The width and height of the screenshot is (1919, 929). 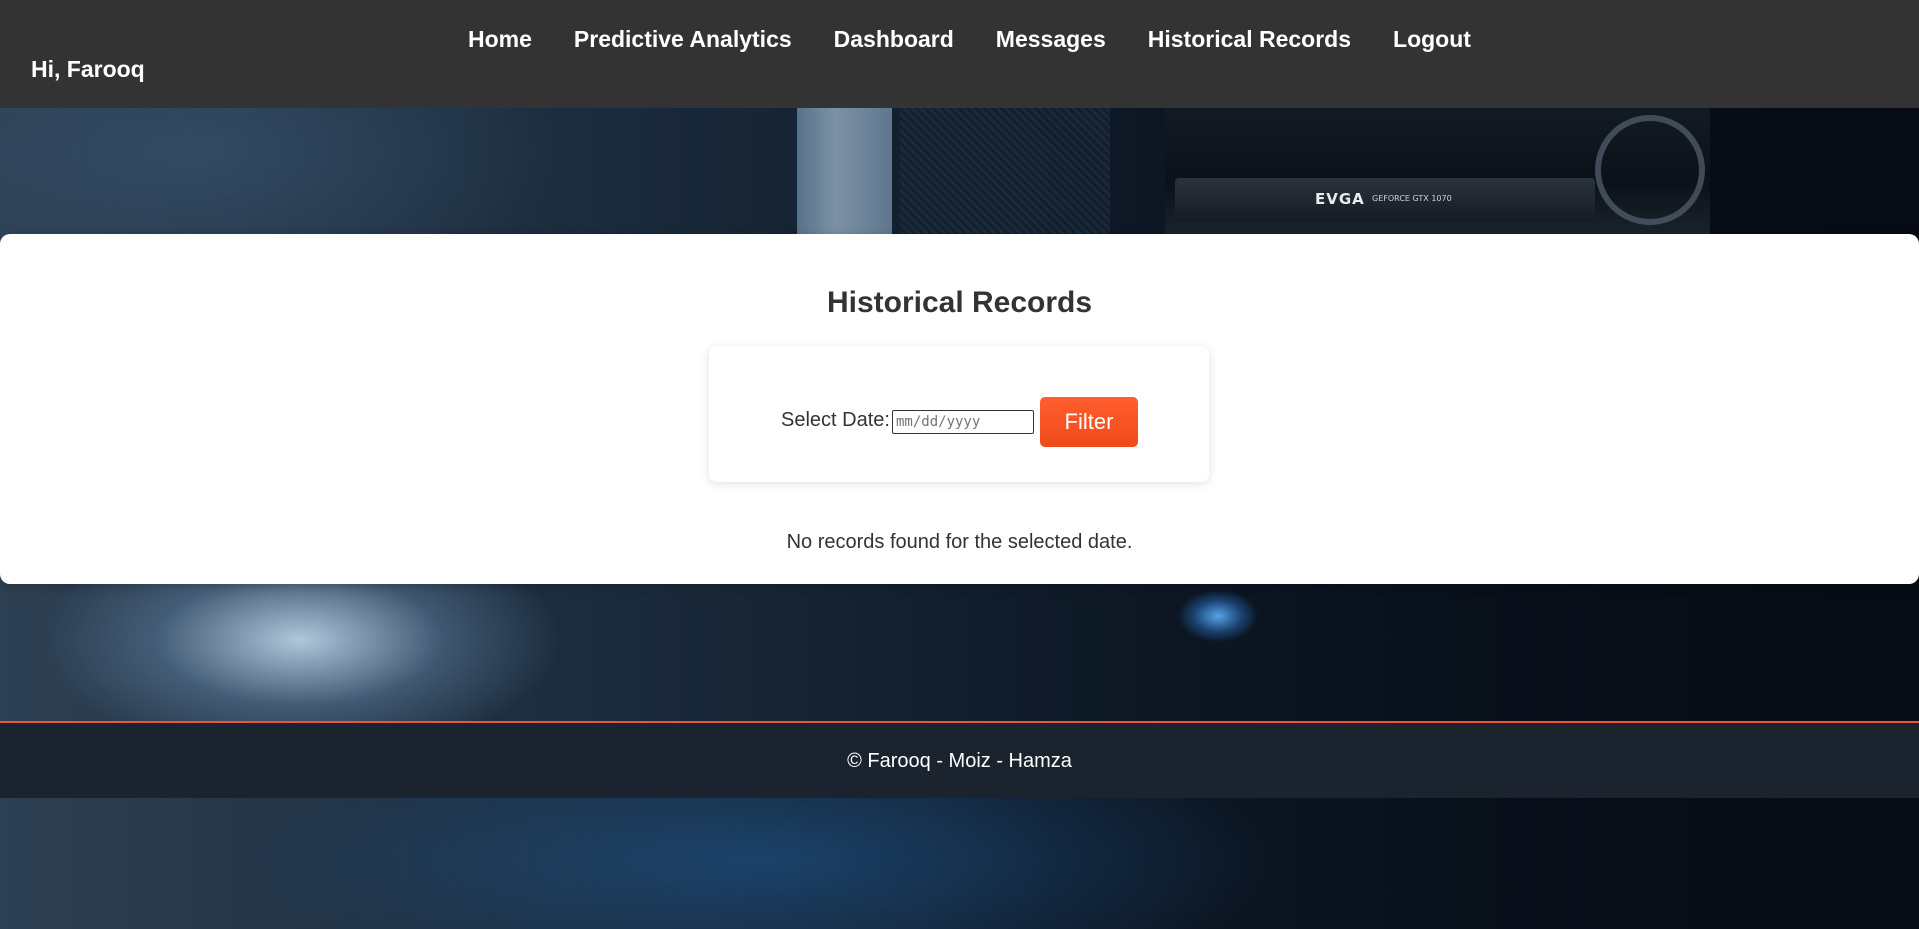 What do you see at coordinates (844, 171) in the screenshot?
I see `background-panel-highlight` at bounding box center [844, 171].